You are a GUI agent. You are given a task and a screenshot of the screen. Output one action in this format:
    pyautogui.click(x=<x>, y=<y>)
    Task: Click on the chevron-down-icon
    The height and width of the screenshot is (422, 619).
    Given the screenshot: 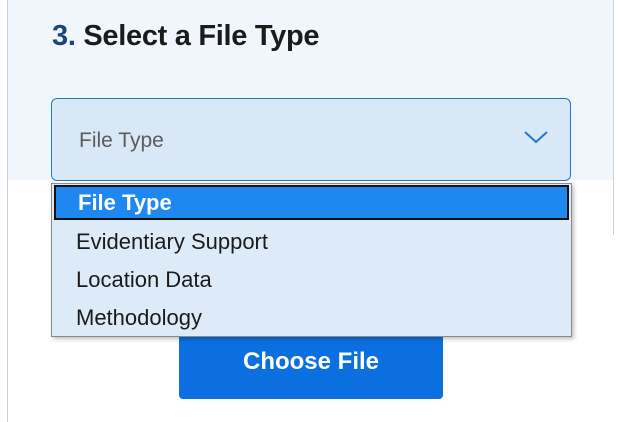 What is the action you would take?
    pyautogui.click(x=536, y=137)
    